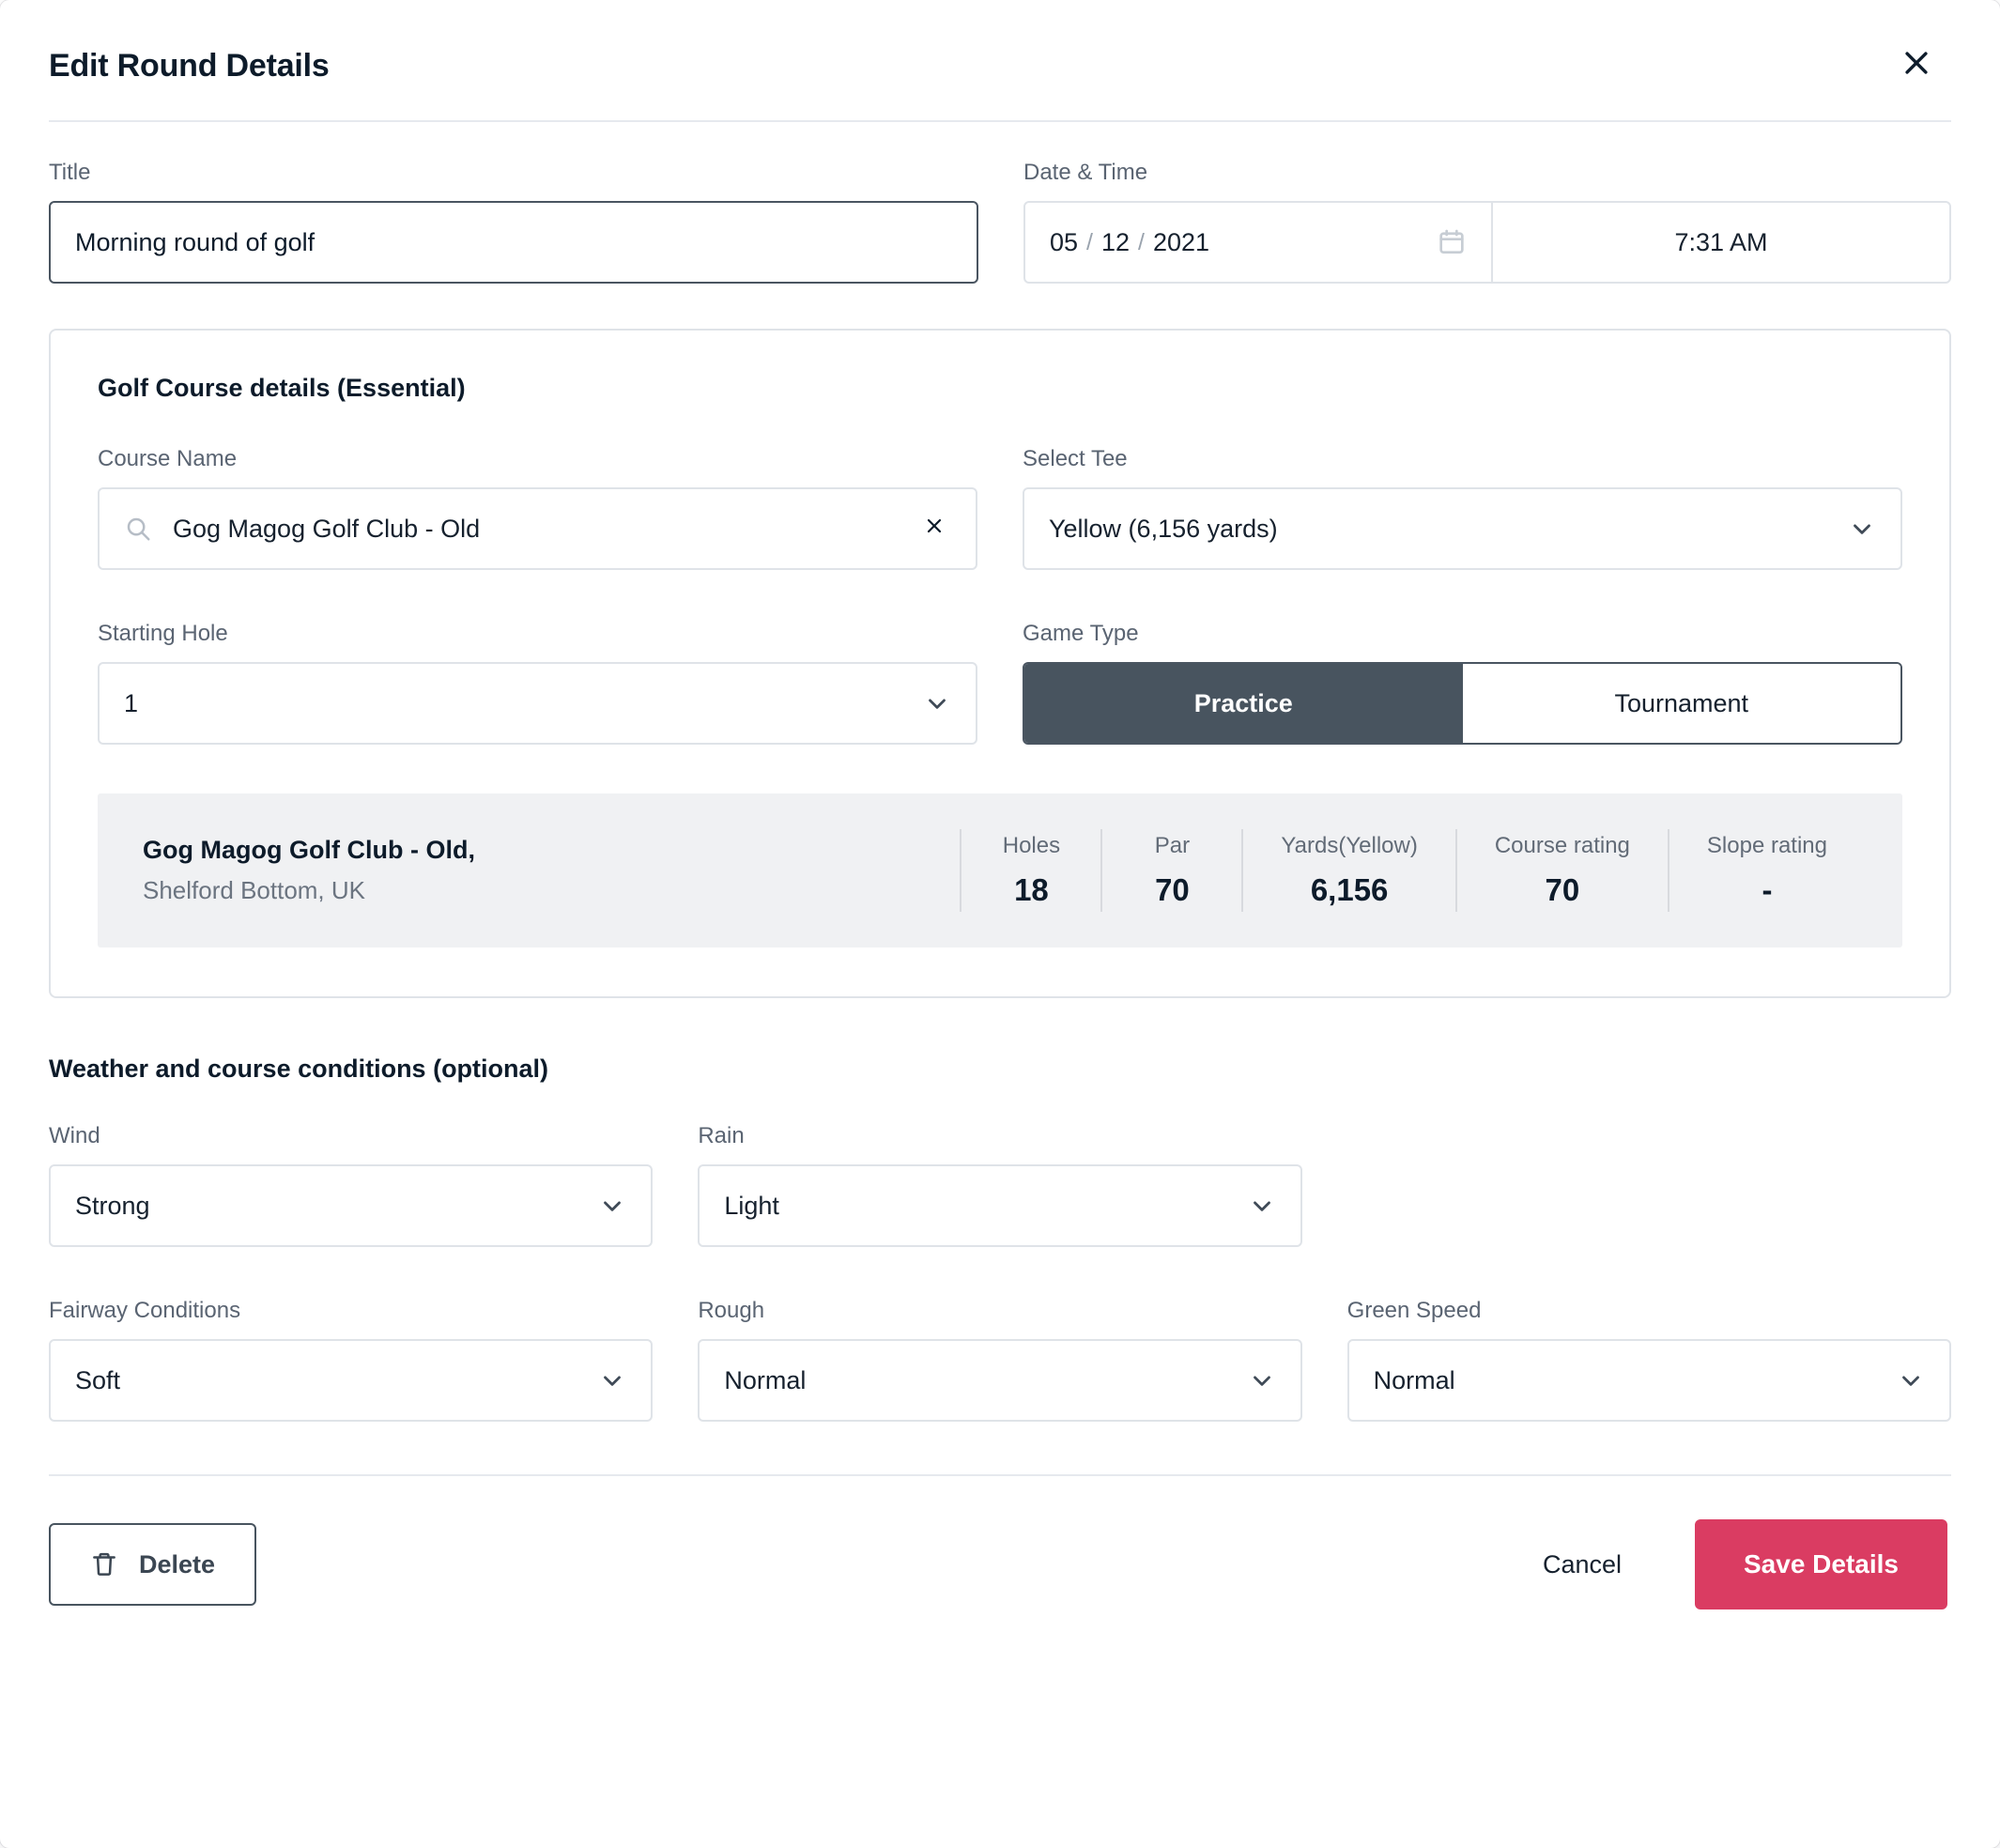 The image size is (2000, 1848). I want to click on rough-group: Rough Normal, so click(1000, 1360).